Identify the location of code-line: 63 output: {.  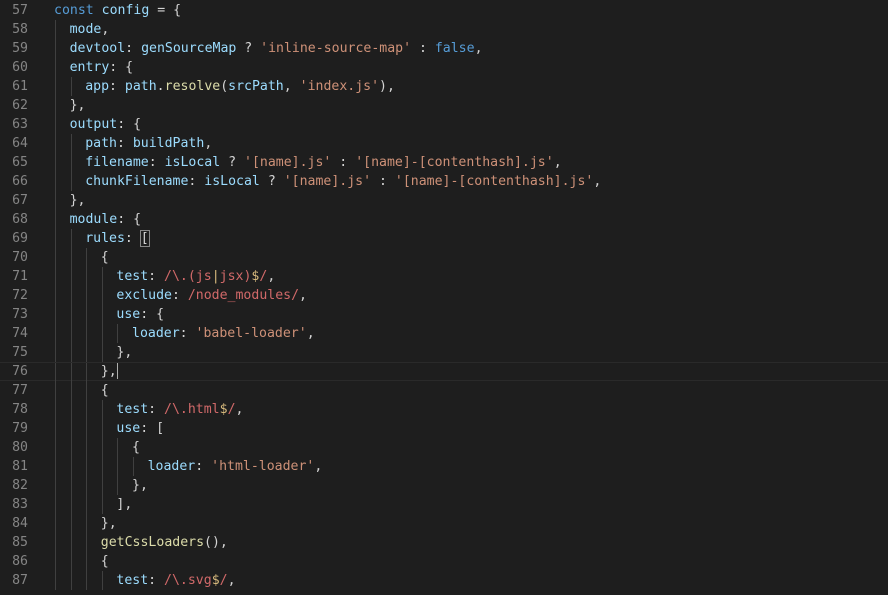
(444, 124).